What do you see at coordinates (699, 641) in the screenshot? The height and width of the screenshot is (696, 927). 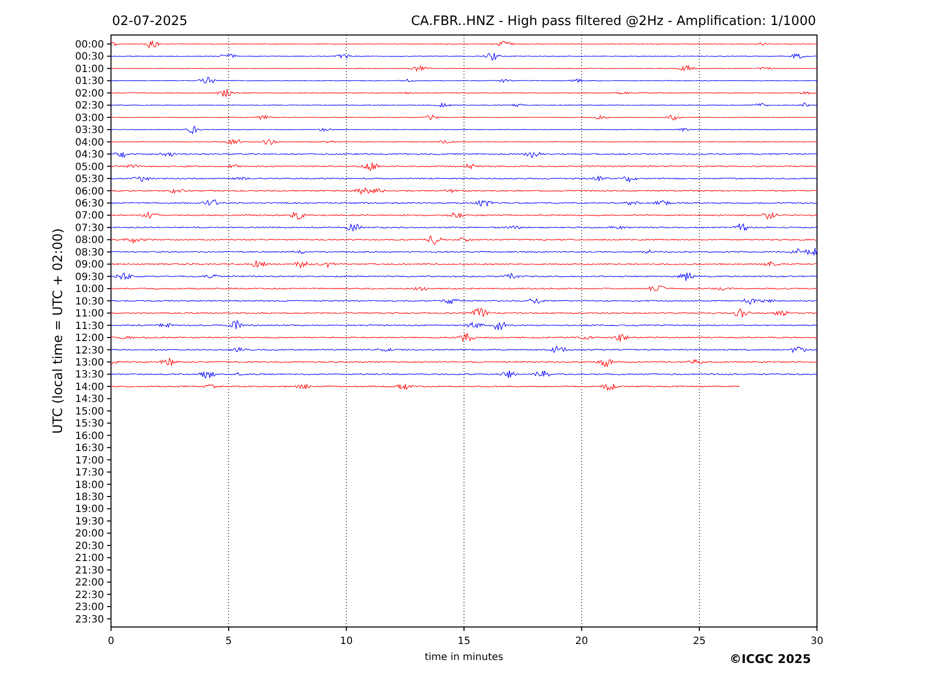 I see `axis-tick-label: 25` at bounding box center [699, 641].